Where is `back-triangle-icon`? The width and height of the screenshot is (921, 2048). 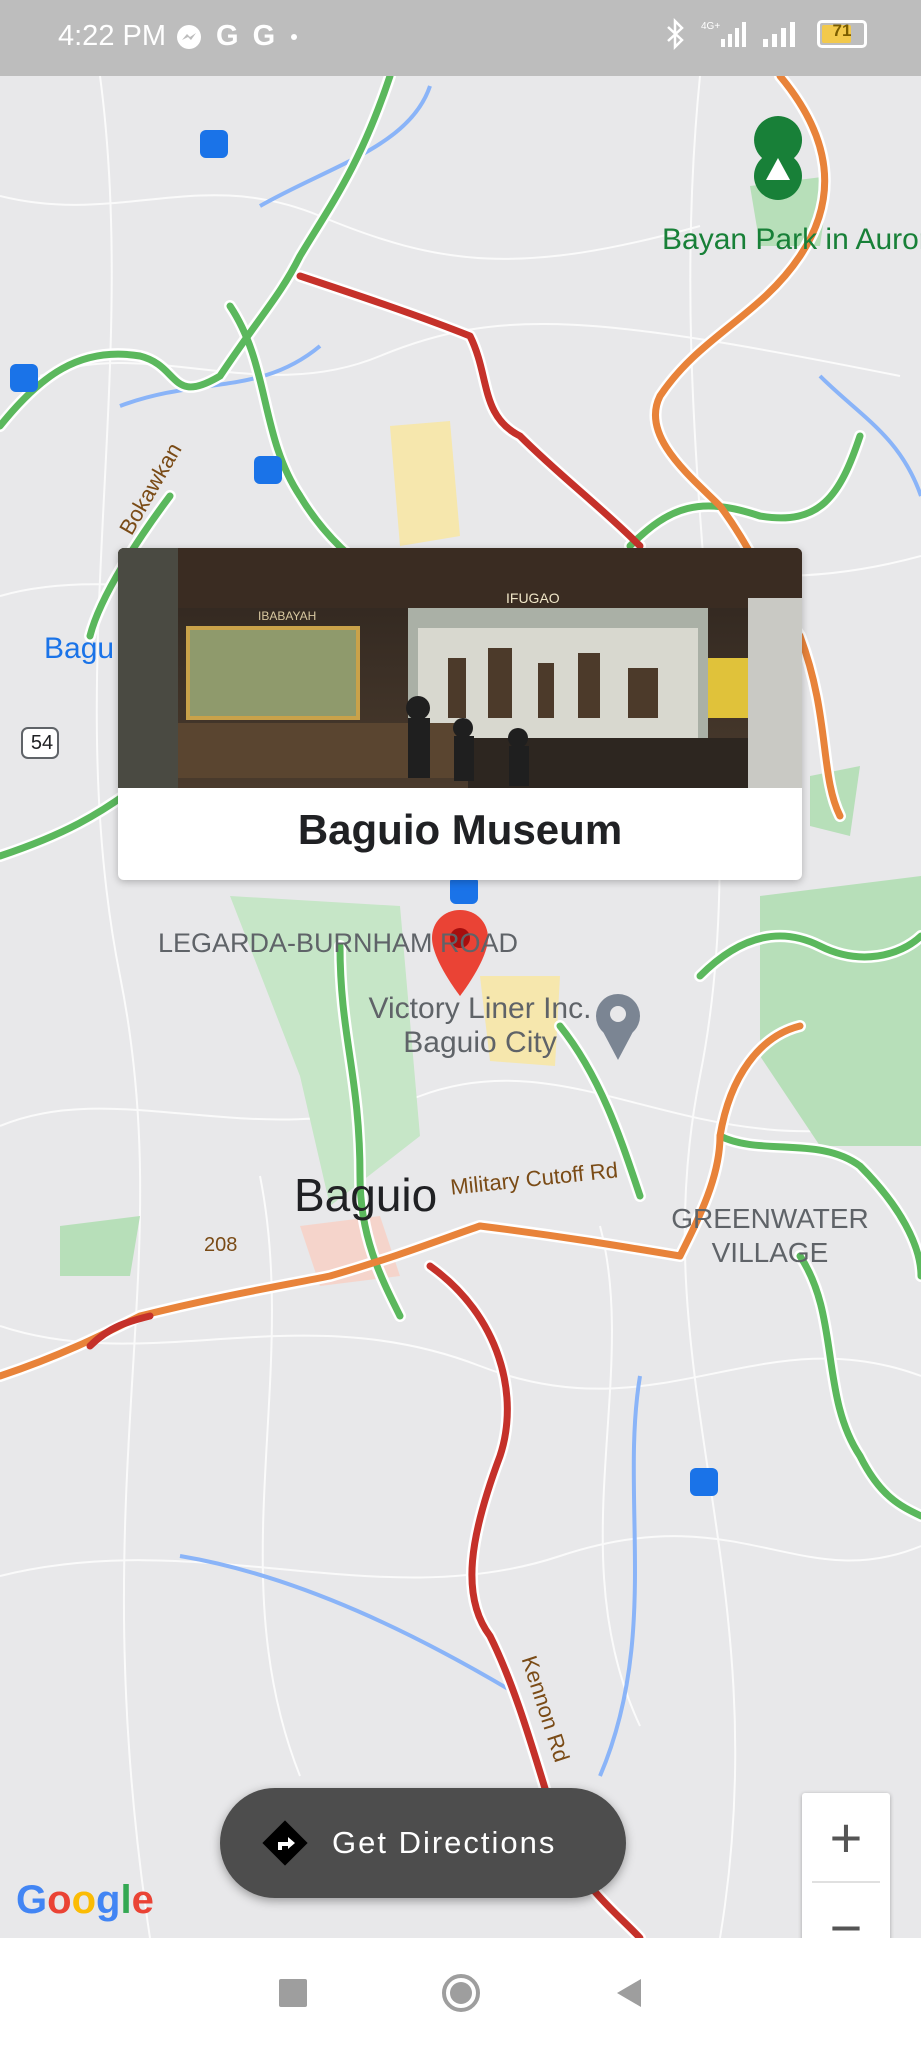 back-triangle-icon is located at coordinates (629, 1993).